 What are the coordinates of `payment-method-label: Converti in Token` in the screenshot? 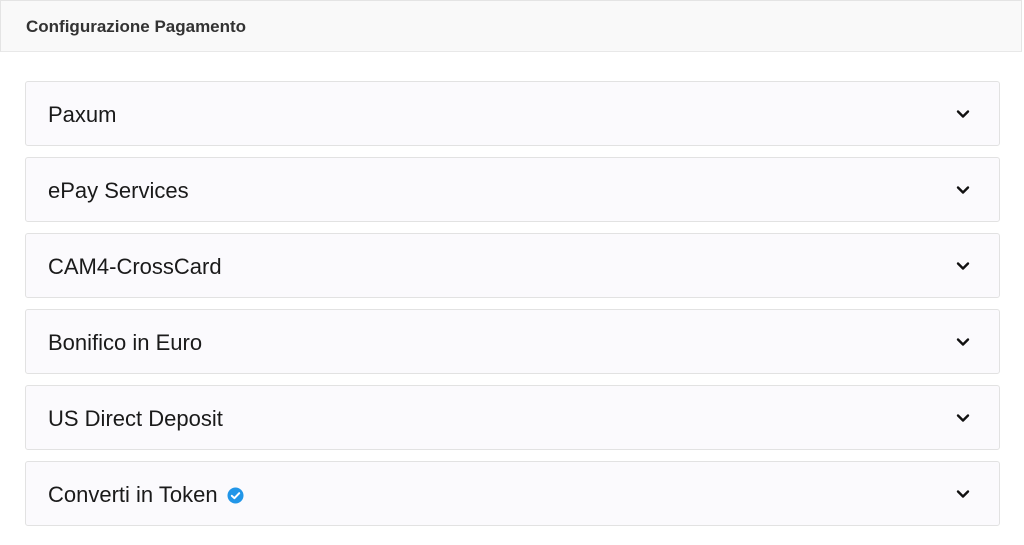 It's located at (146, 495).